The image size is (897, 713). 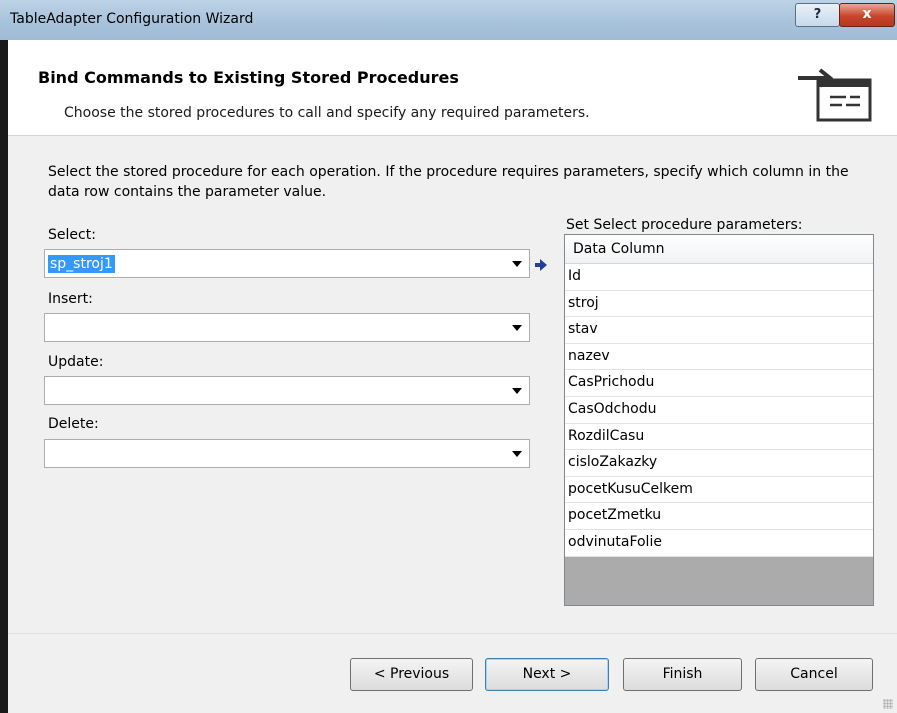 What do you see at coordinates (719, 463) in the screenshot?
I see `table-row: cisloZakazky` at bounding box center [719, 463].